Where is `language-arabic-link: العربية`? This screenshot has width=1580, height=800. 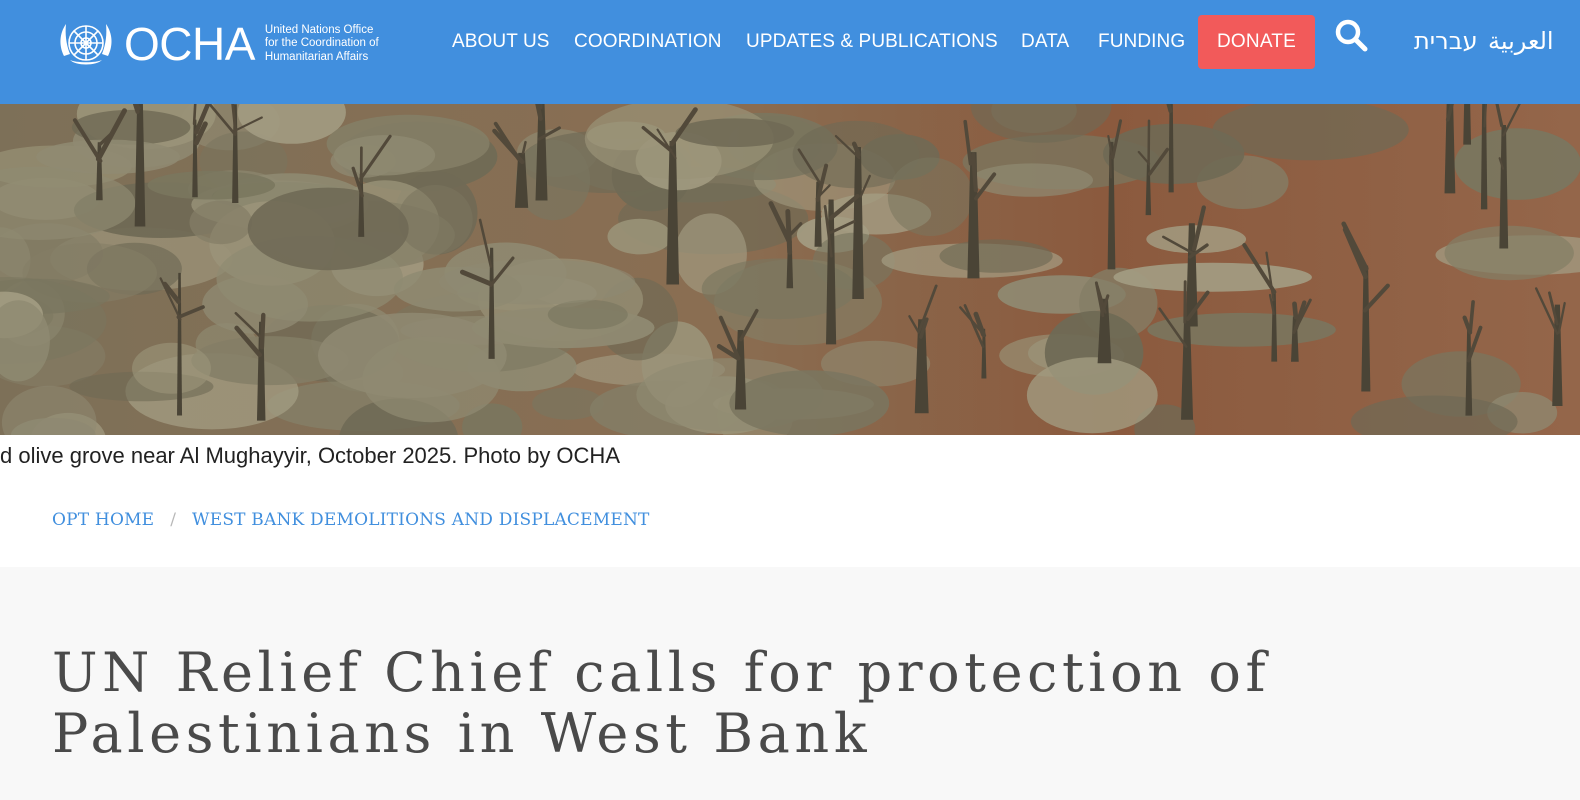
language-arabic-link: العربية is located at coordinates (1521, 41).